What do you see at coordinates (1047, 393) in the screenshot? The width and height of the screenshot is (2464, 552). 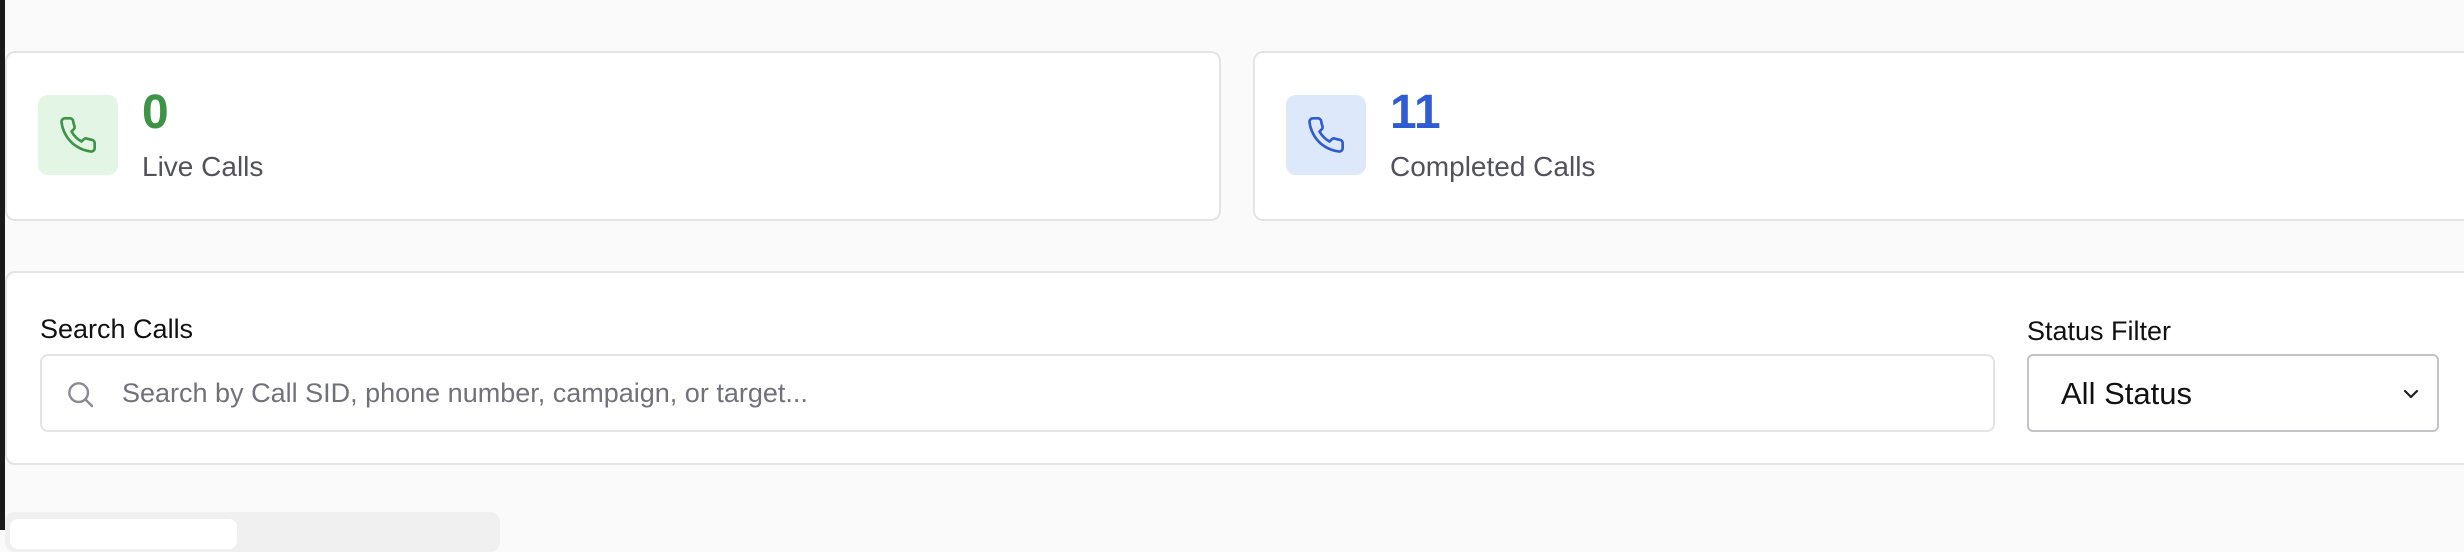 I see `search-input` at bounding box center [1047, 393].